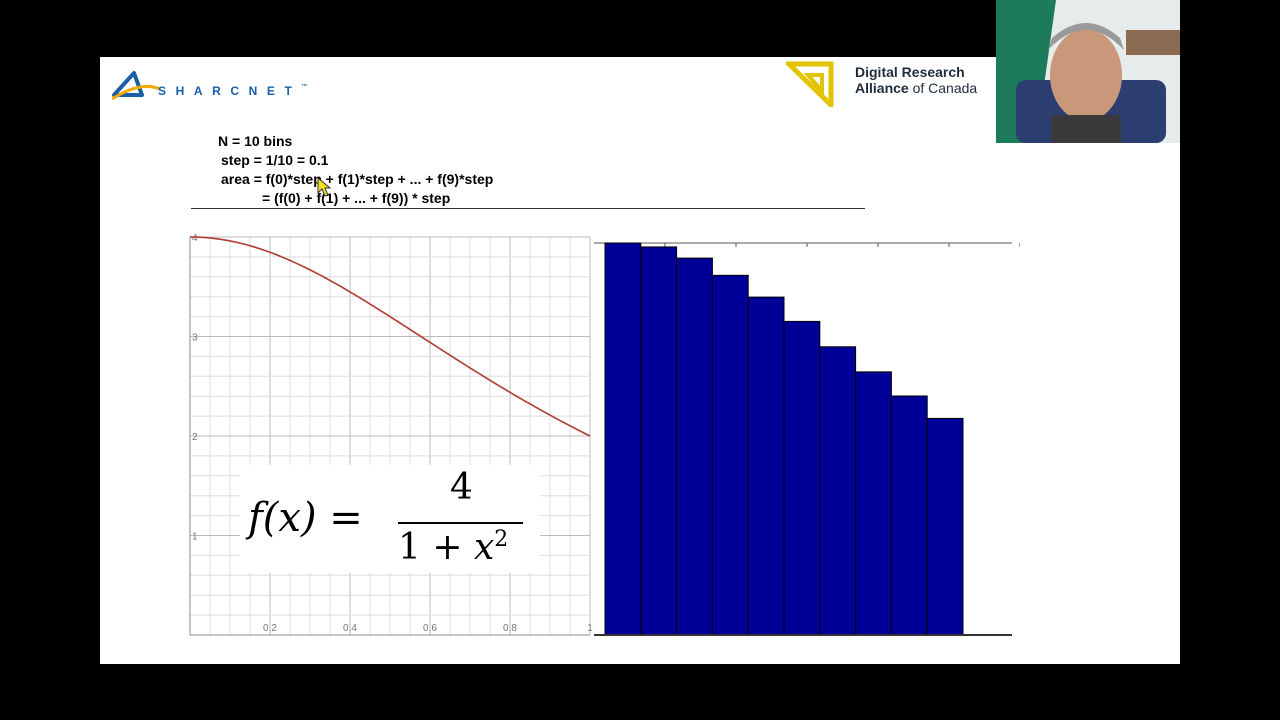 The width and height of the screenshot is (1280, 720). Describe the element at coordinates (195, 238) in the screenshot. I see `y-tick-label: 4` at that location.